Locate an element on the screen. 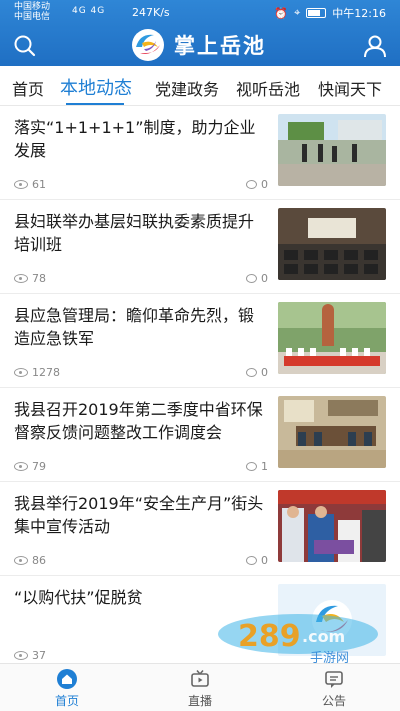 The image size is (400, 711). nav-home: 首页 is located at coordinates (67, 688).